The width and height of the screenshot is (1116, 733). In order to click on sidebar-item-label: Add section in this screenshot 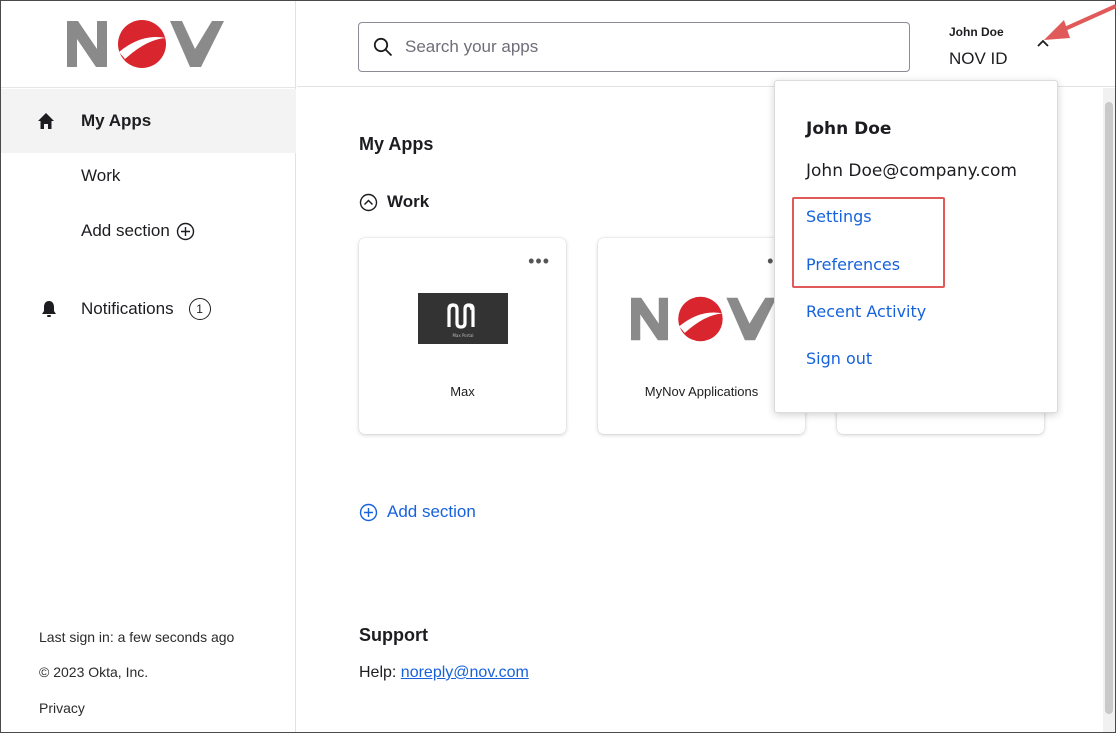, I will do `click(125, 230)`.